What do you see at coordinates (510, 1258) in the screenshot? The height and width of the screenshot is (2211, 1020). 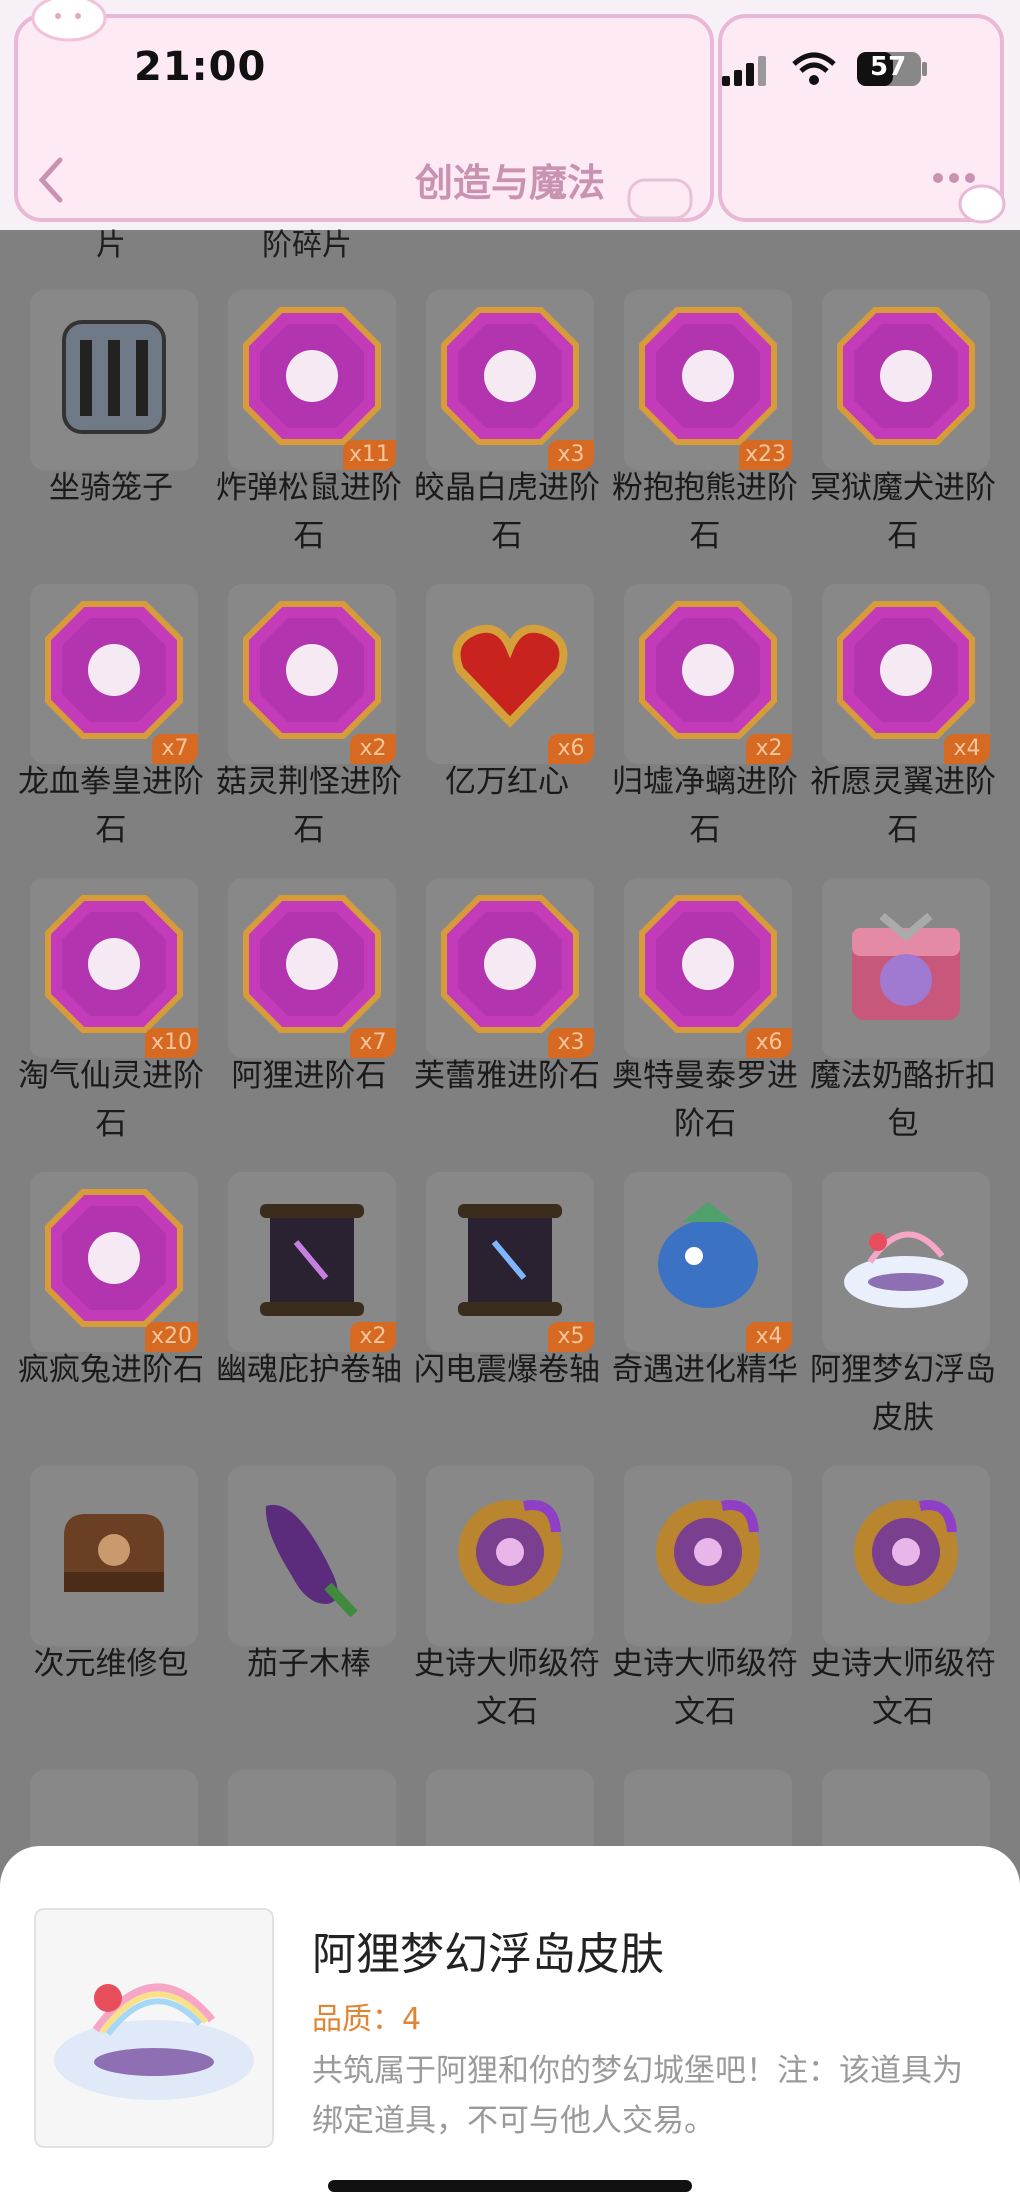 I see `scroll2-icon` at bounding box center [510, 1258].